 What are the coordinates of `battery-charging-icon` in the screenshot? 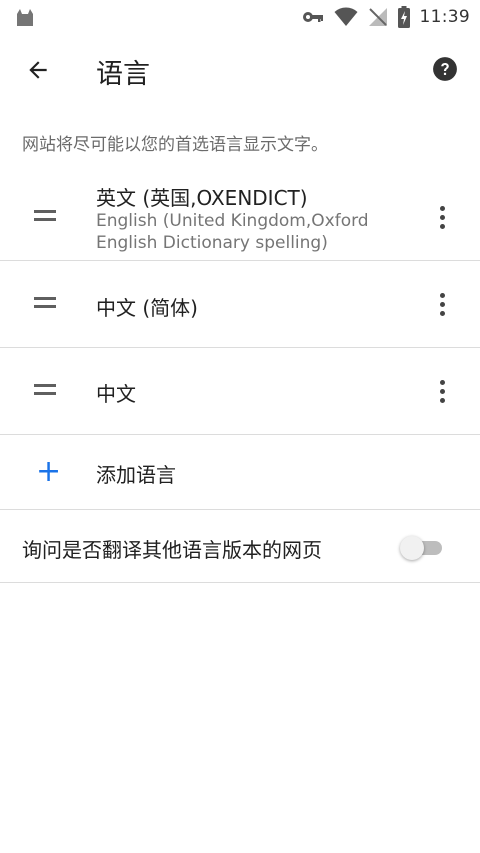 It's located at (403, 17).